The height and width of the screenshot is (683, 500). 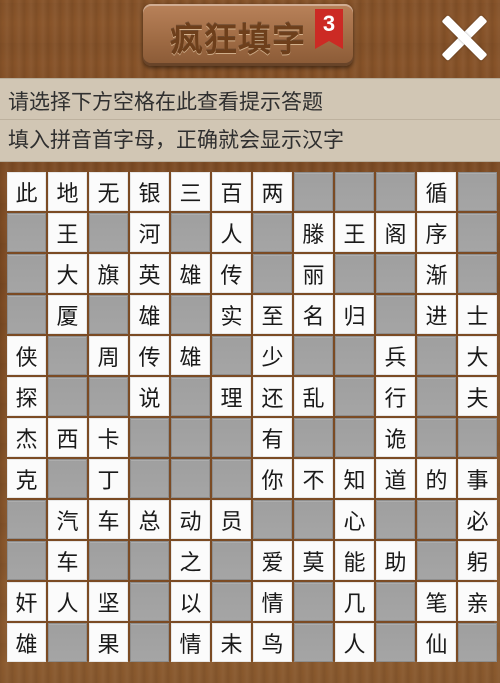 What do you see at coordinates (26, 396) in the screenshot?
I see `grid-cell-filled: 探` at bounding box center [26, 396].